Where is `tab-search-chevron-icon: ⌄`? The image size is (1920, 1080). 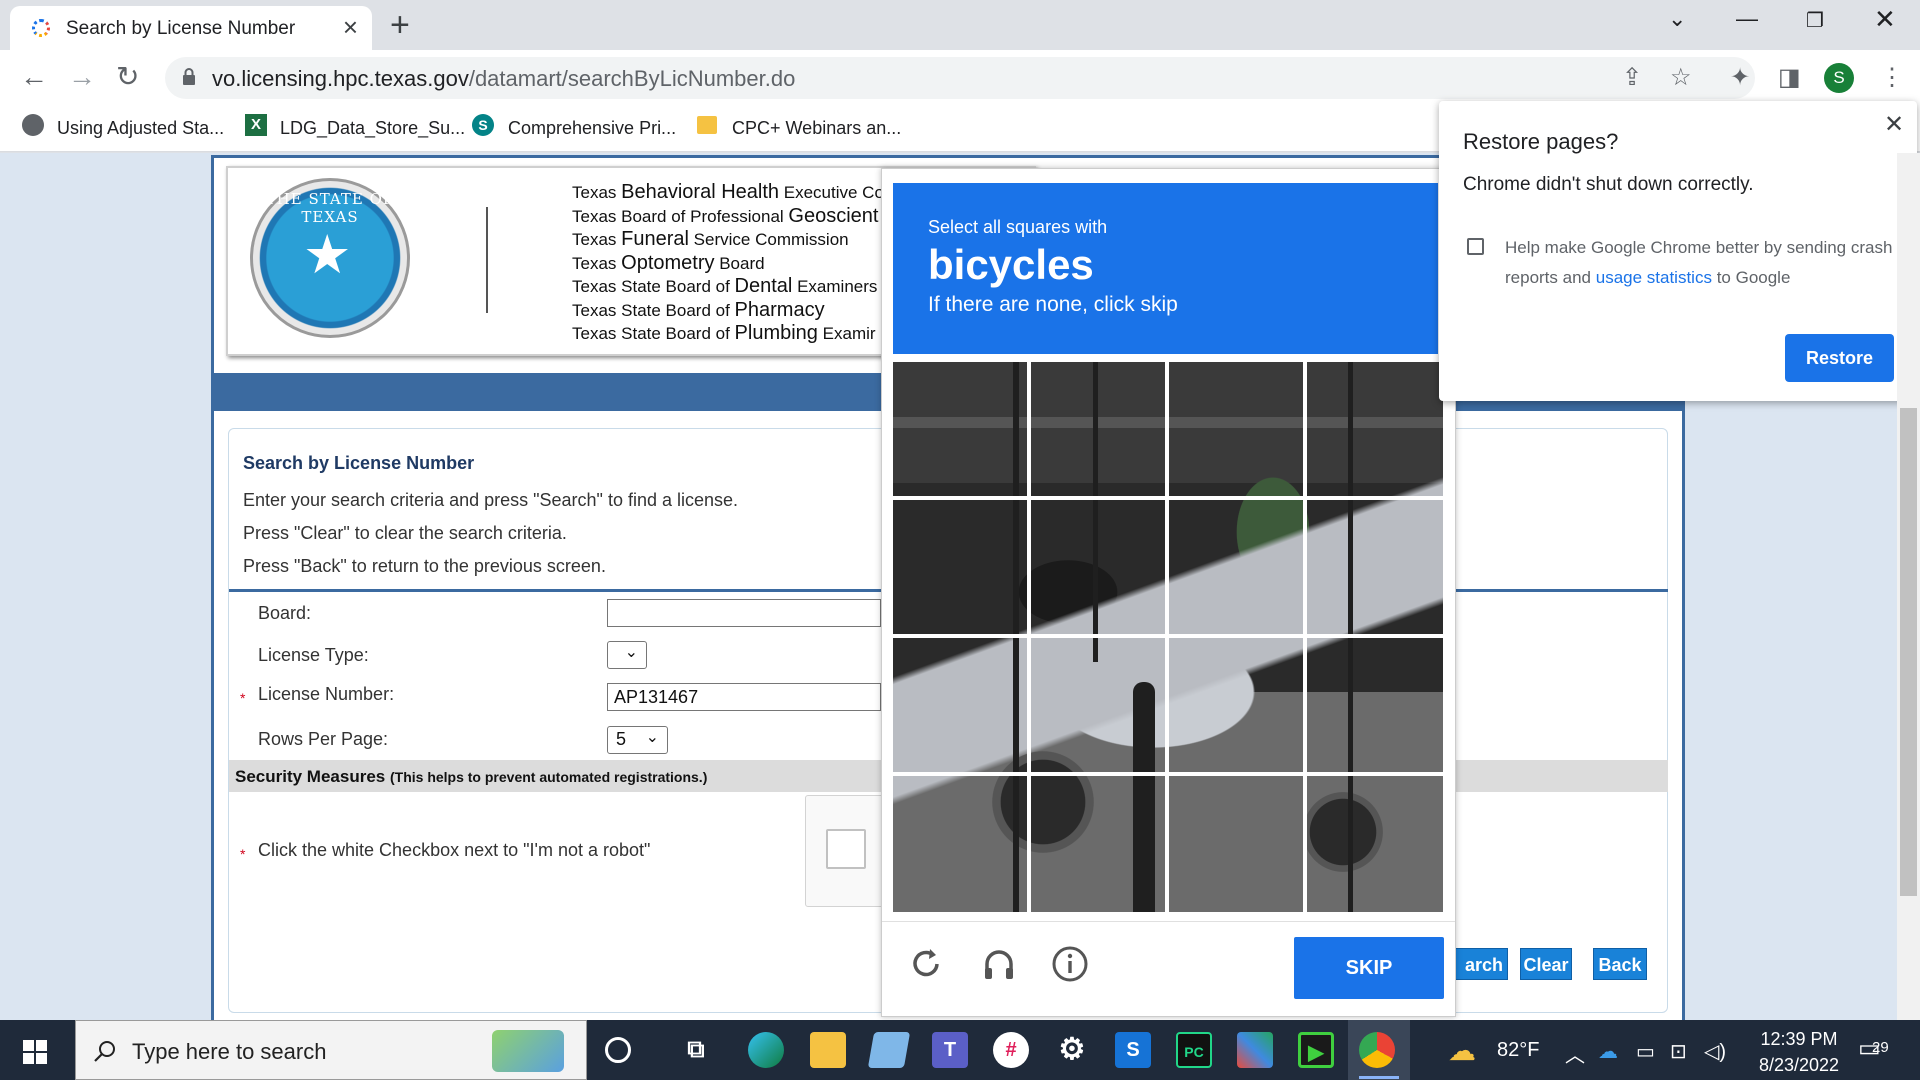 tab-search-chevron-icon: ⌄ is located at coordinates (1677, 19).